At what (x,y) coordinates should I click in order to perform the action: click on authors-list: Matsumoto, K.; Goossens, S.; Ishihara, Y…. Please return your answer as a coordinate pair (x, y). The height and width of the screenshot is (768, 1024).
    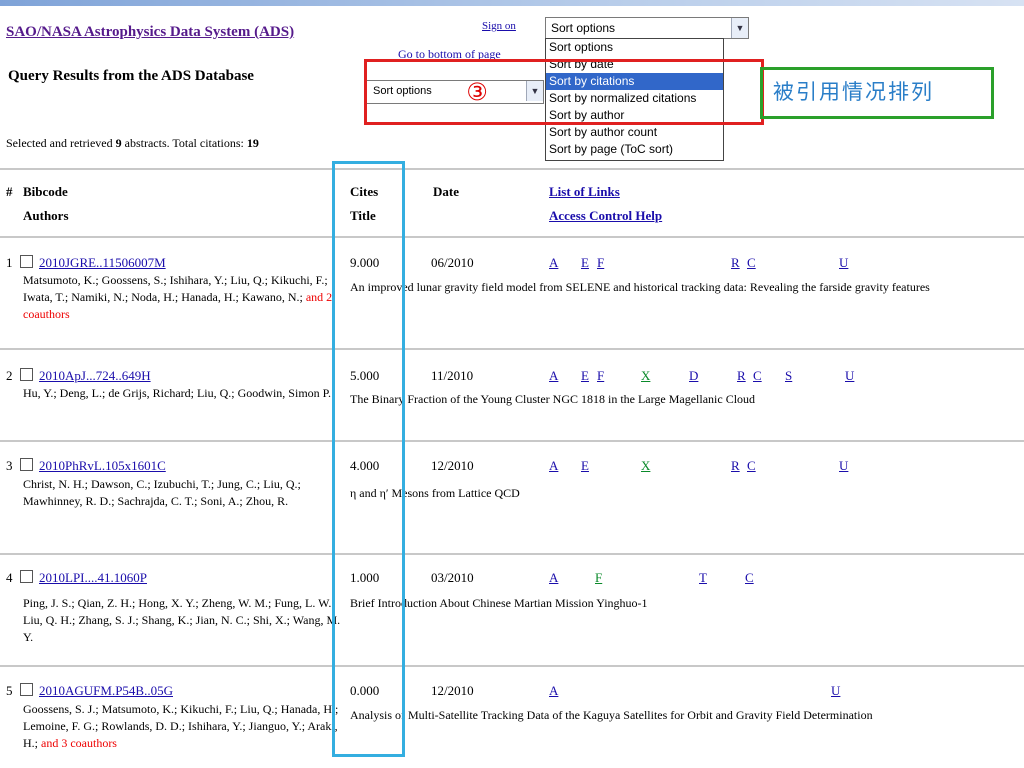
    Looking at the image, I should click on (175, 288).